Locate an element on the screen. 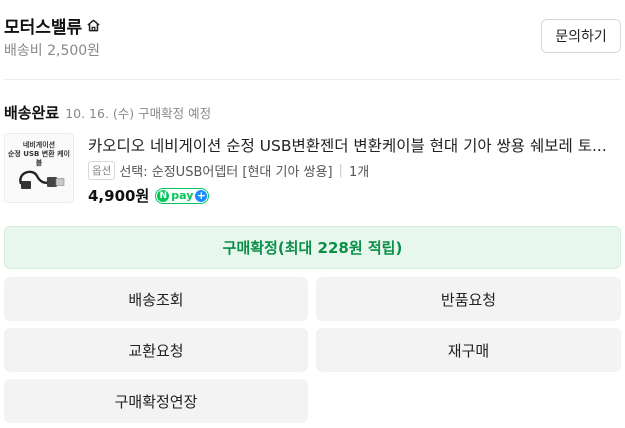  quantity: 1개 is located at coordinates (359, 172).